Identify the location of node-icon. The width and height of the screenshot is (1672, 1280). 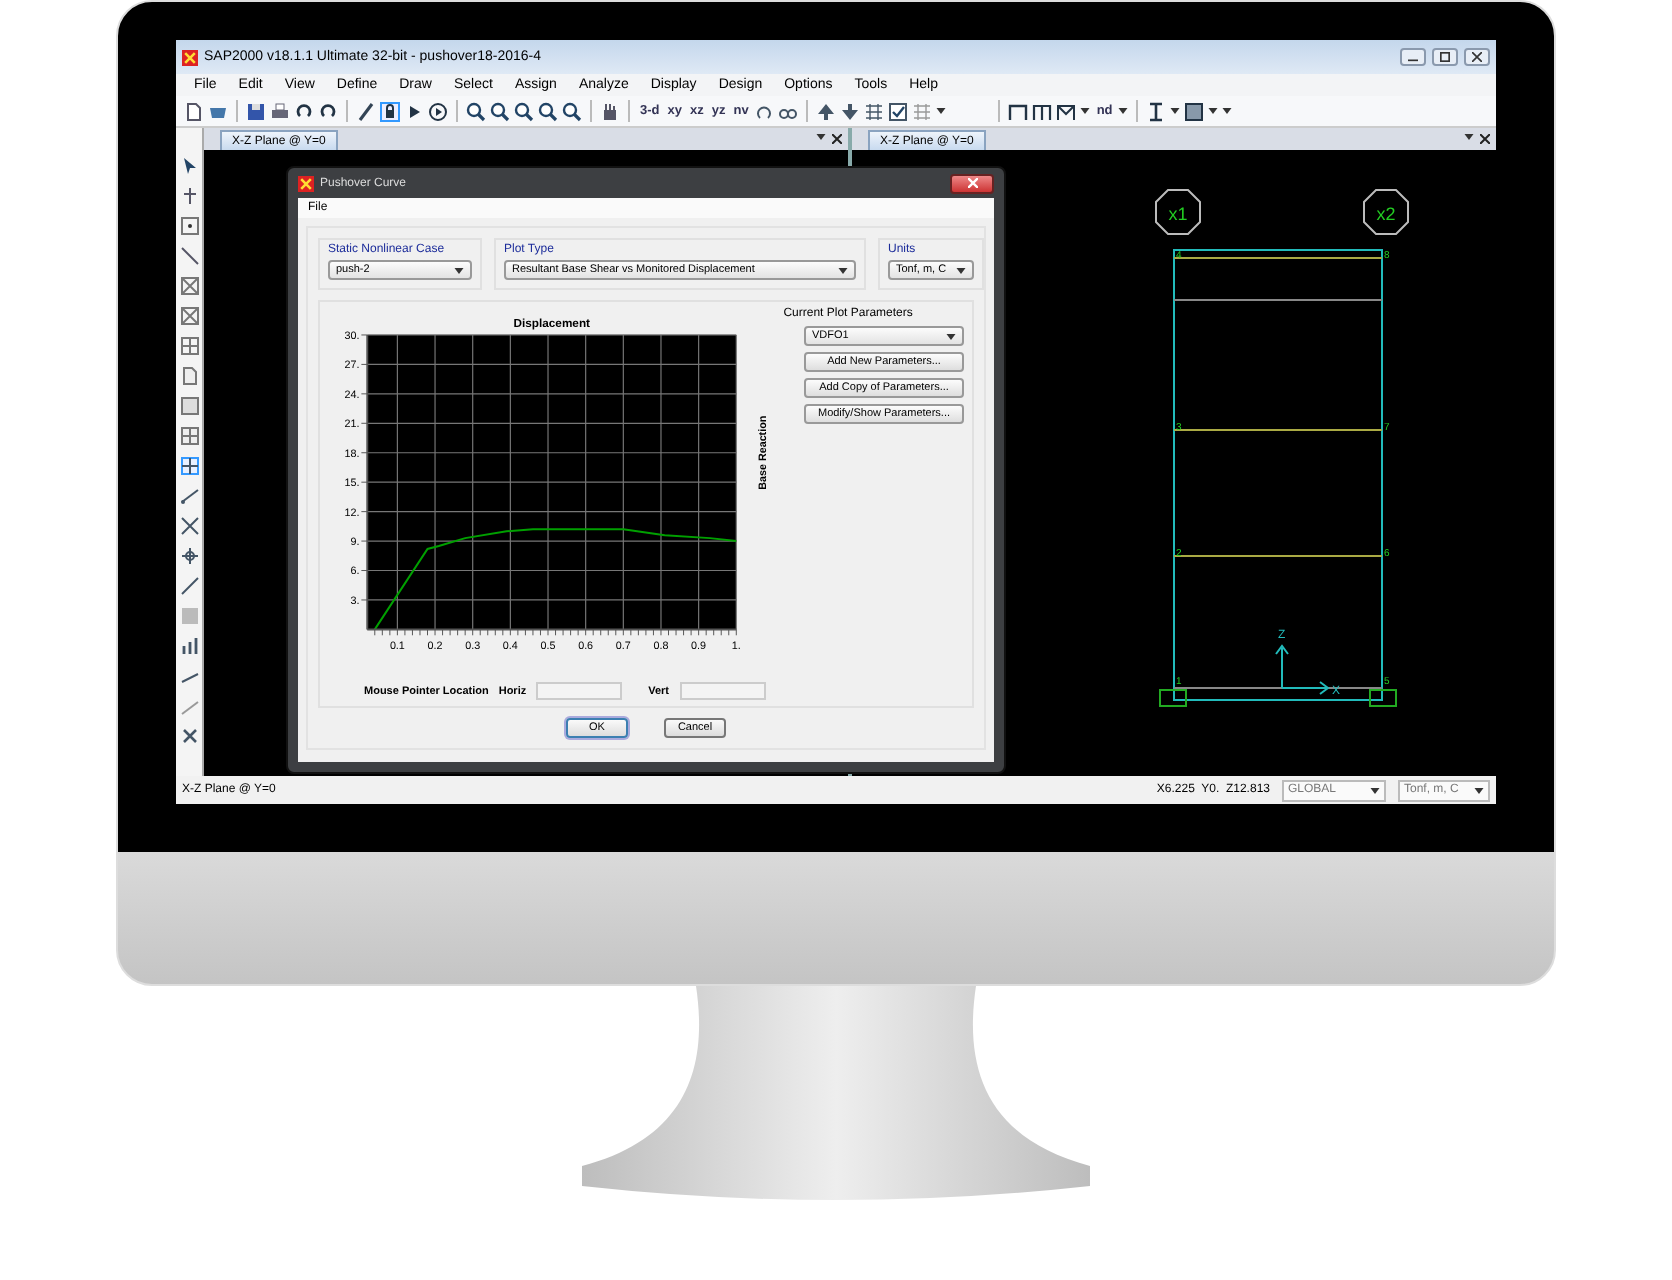
(189, 196).